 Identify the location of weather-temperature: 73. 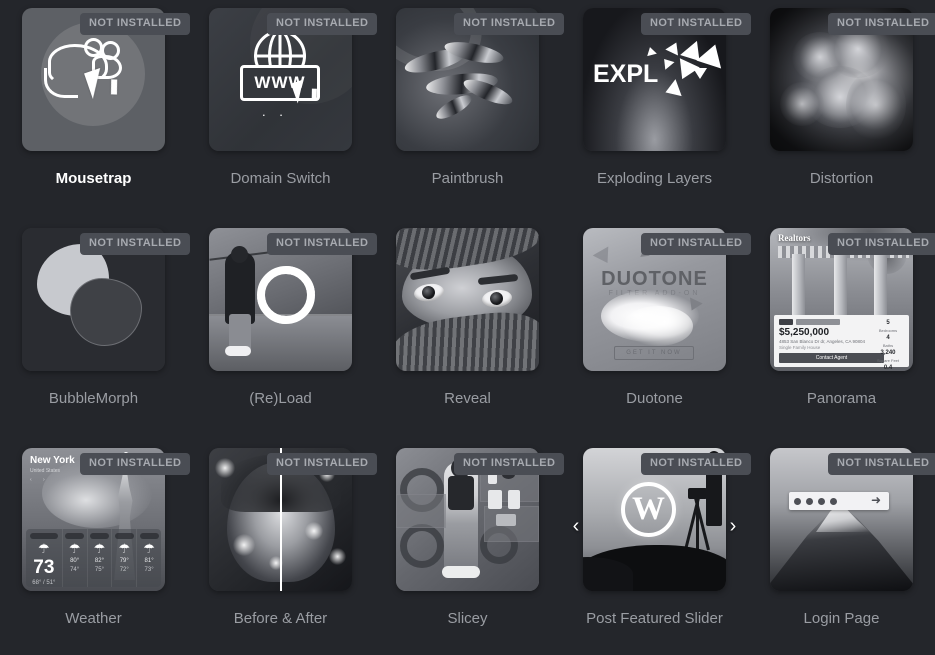
(44, 567).